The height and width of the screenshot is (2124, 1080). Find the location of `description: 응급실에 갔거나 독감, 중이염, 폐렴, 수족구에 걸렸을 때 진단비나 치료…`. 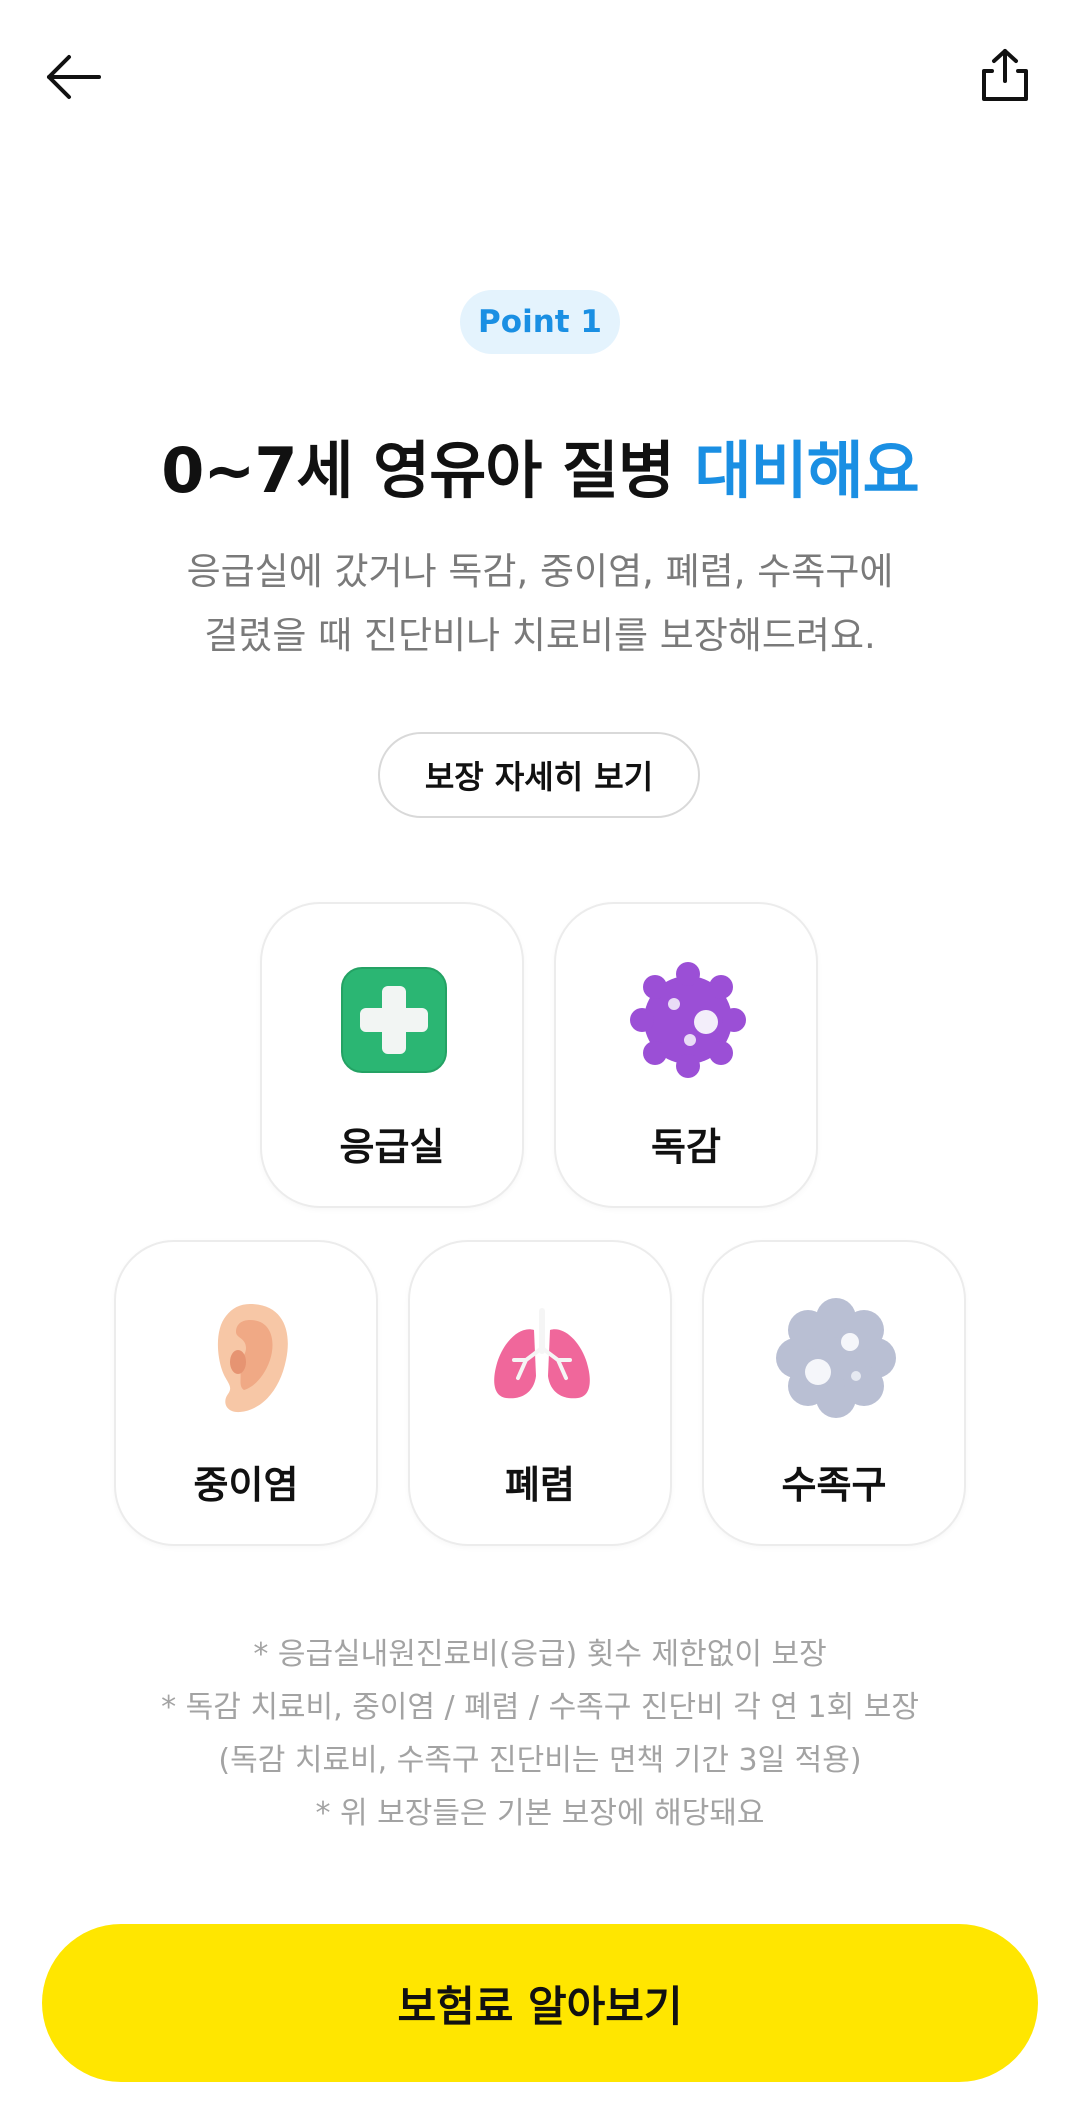

description: 응급실에 갔거나 독감, 중이염, 폐렴, 수족구에 걸렸을 때 진단비나 치료… is located at coordinates (540, 604).